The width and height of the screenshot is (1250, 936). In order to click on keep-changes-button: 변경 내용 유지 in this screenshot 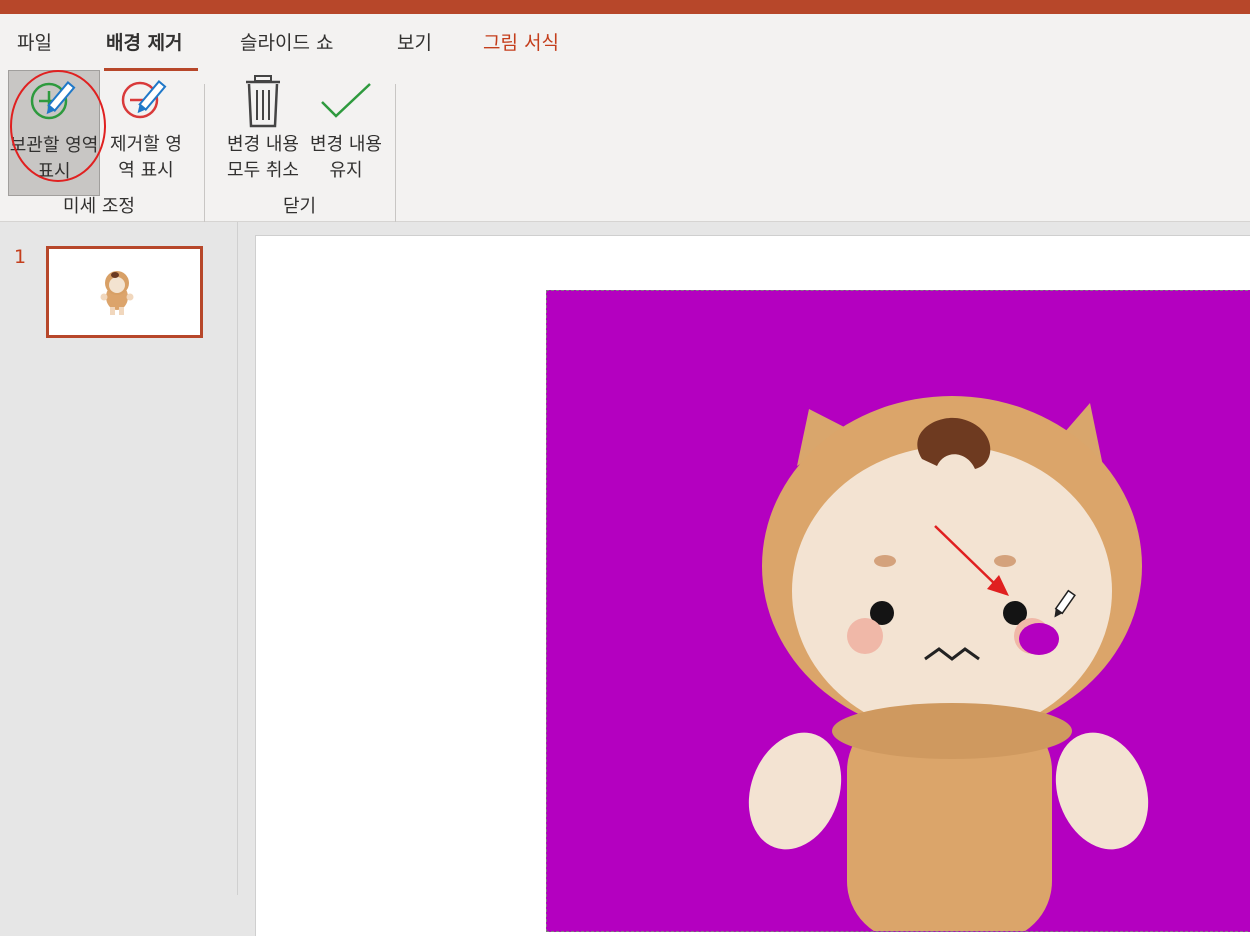, I will do `click(346, 133)`.